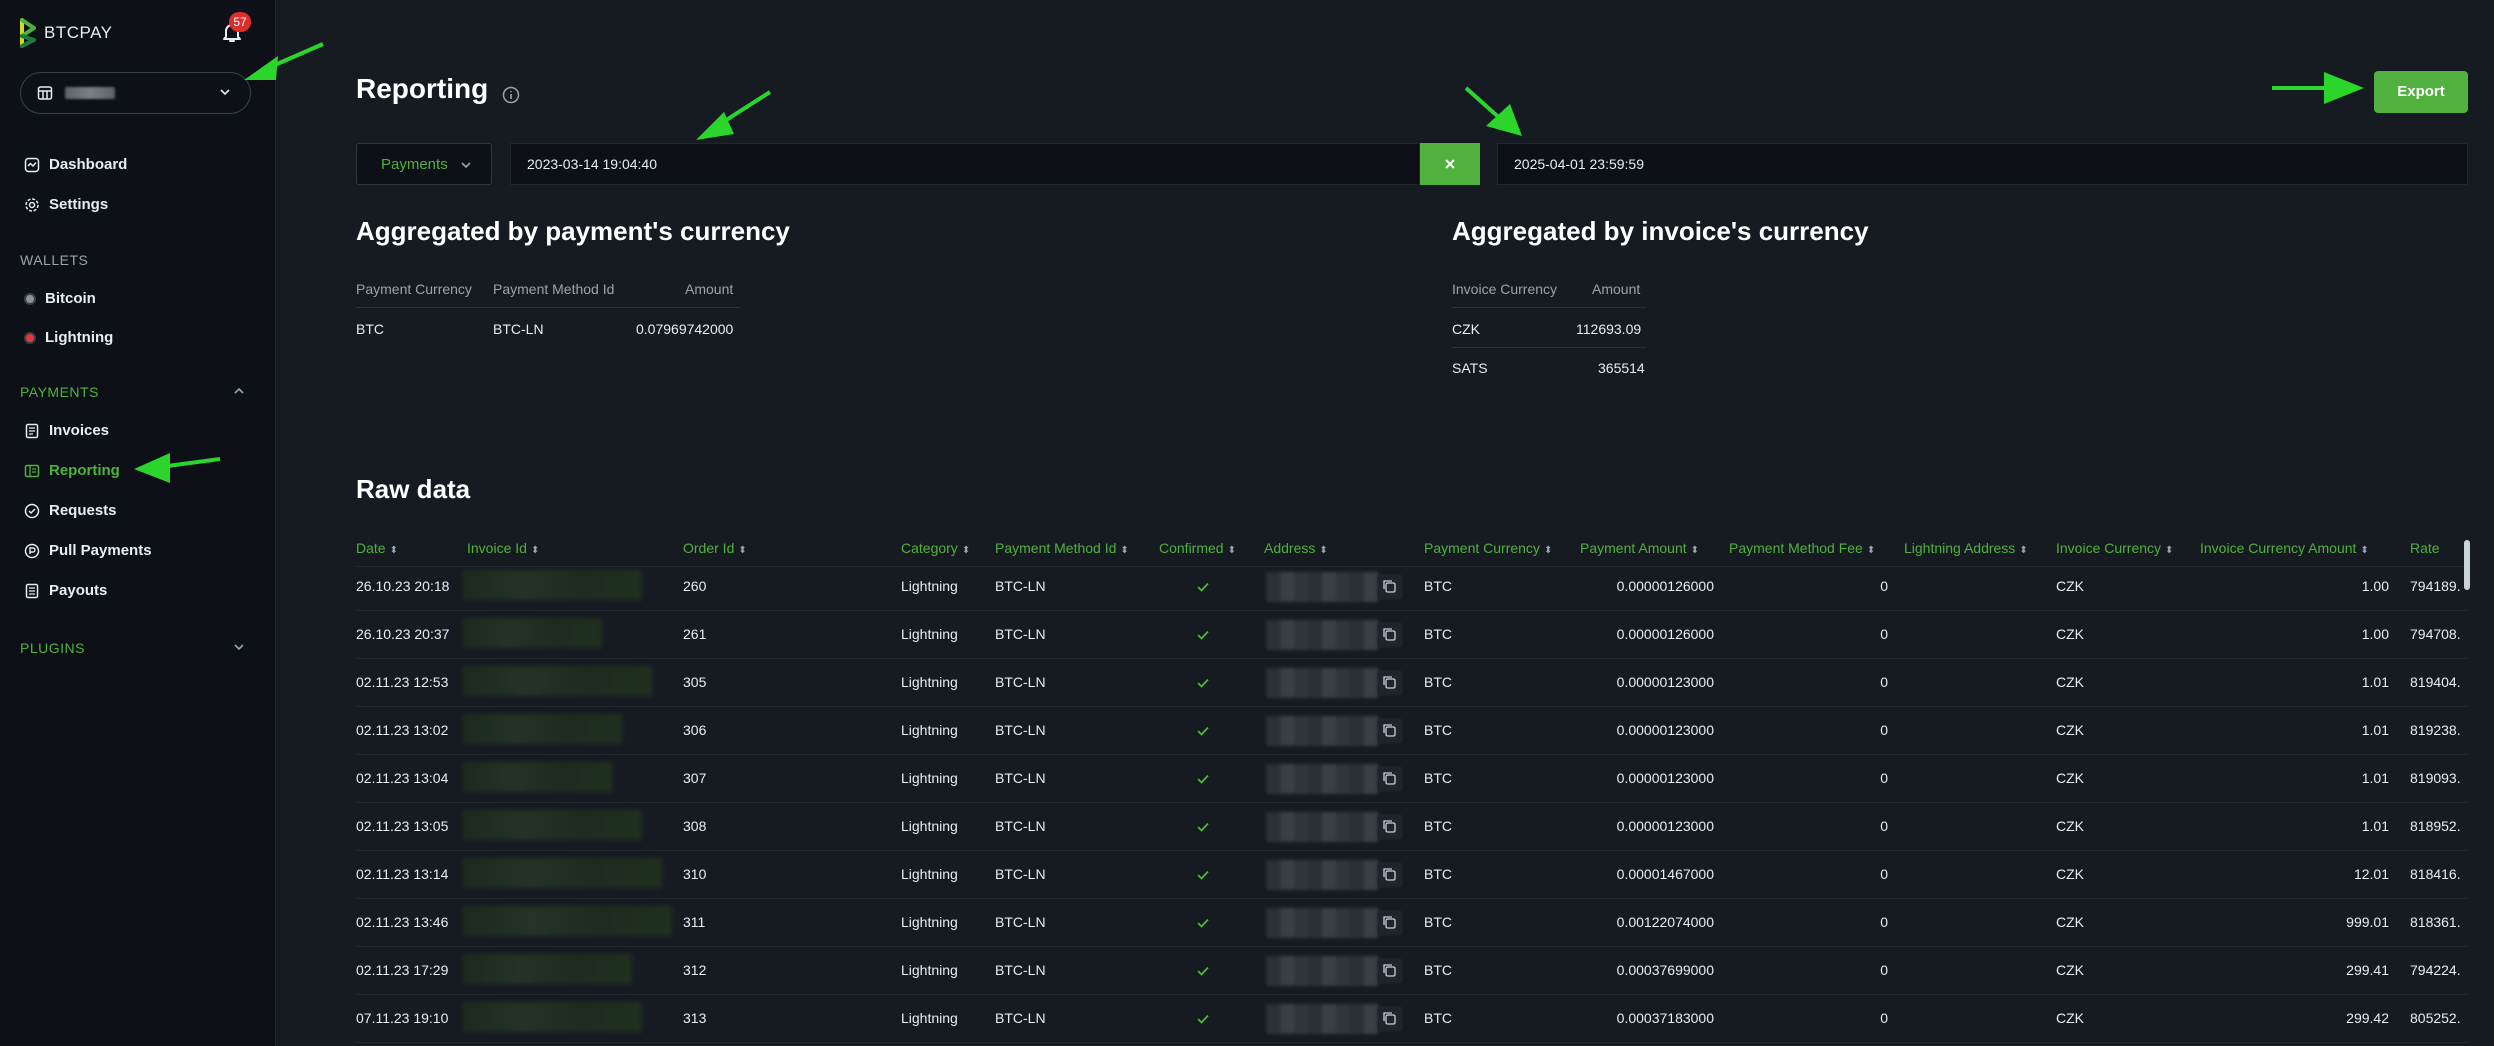 The width and height of the screenshot is (2494, 1046). I want to click on table-cell: 02.11.23 12:53, so click(402, 682).